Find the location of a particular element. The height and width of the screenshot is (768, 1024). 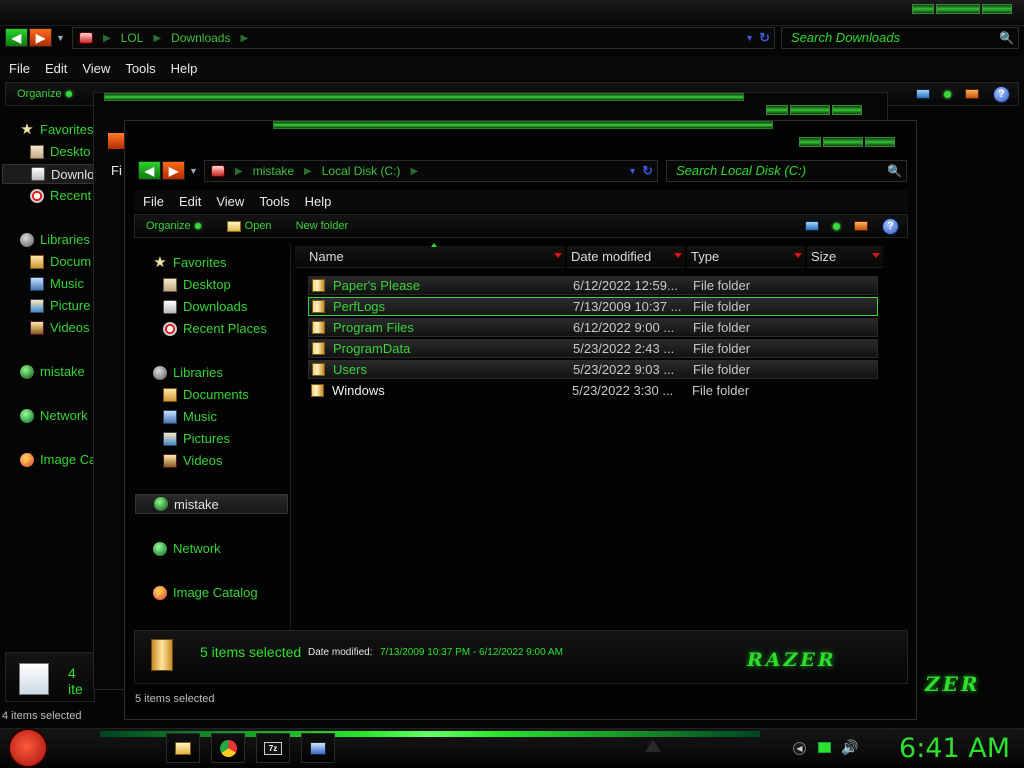

new-folder-button: New folder is located at coordinates (322, 226).